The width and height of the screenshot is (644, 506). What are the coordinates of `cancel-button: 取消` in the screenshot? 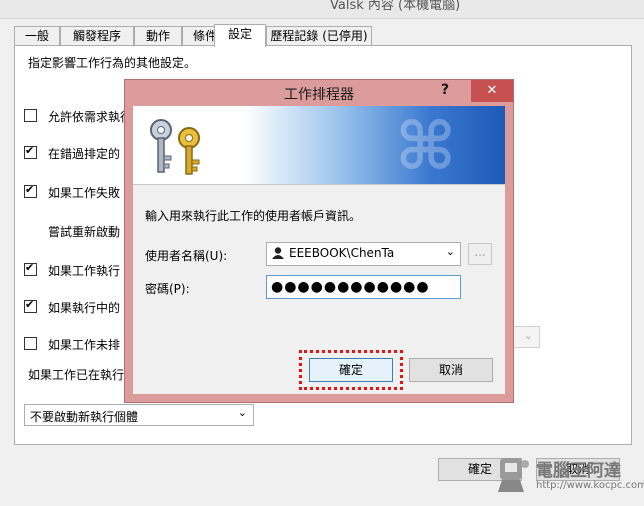 It's located at (451, 370).